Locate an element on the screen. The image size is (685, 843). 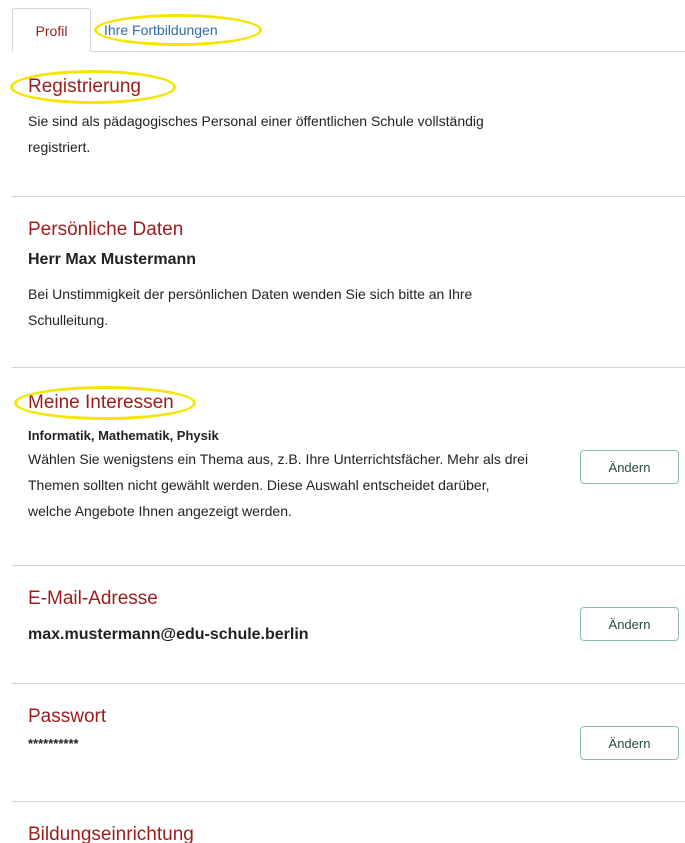
tab-profil-label: Profil is located at coordinates (51, 31).